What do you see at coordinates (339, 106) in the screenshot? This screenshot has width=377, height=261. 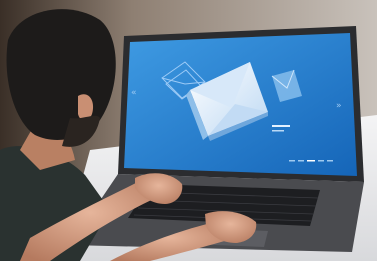 I see `chevron-right-icon: »` at bounding box center [339, 106].